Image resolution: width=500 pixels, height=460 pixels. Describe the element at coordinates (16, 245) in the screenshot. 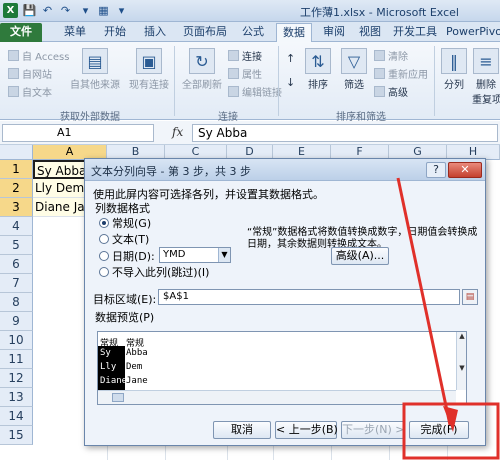

I see `row-header-5: 5` at that location.